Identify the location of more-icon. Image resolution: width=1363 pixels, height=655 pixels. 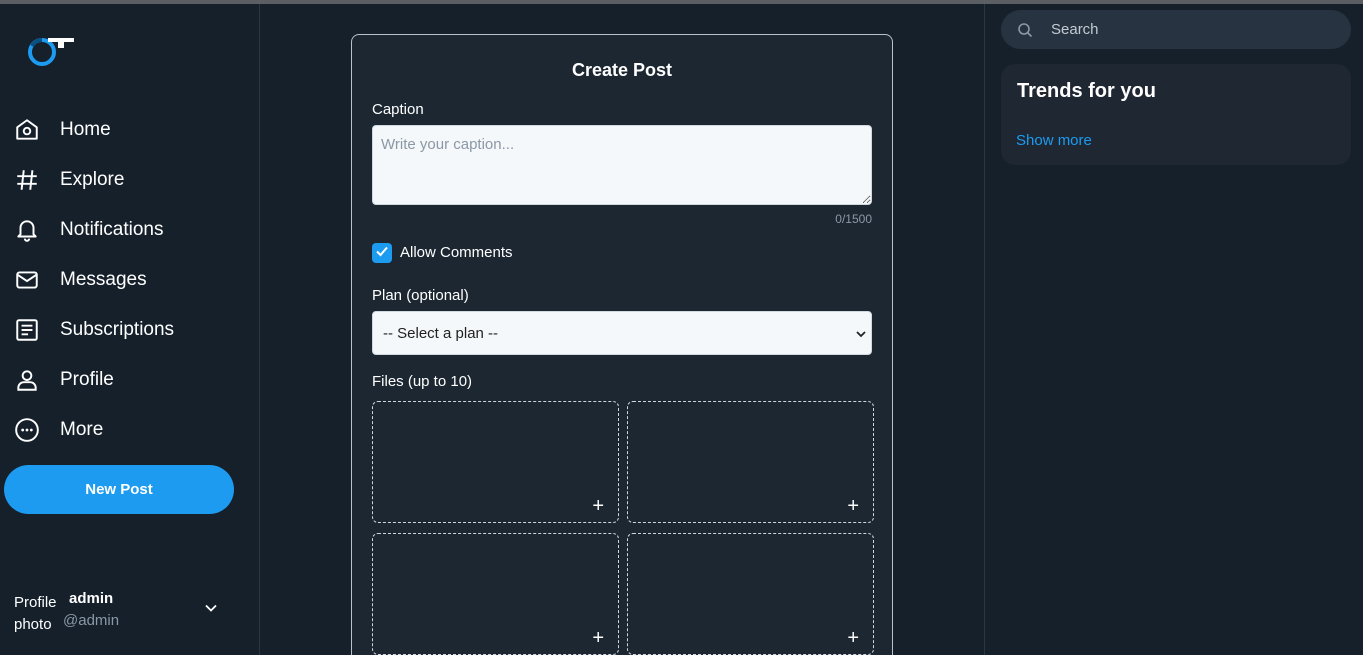
(27, 430).